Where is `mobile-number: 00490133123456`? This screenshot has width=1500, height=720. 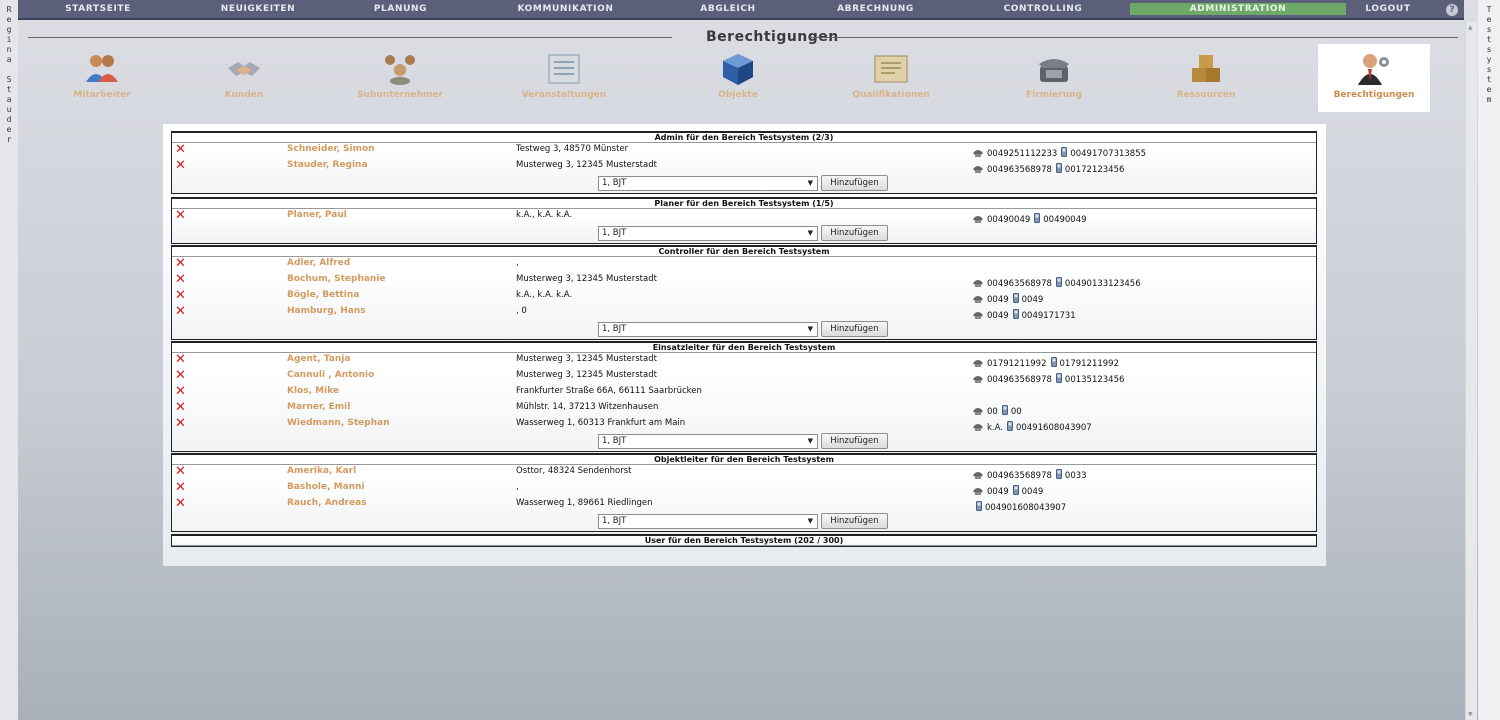 mobile-number: 00490133123456 is located at coordinates (1102, 284).